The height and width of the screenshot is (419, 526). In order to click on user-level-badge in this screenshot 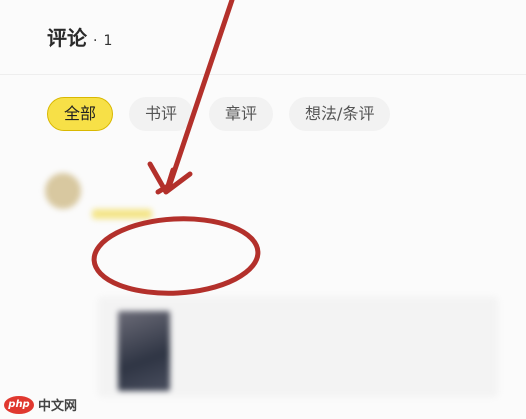, I will do `click(122, 214)`.